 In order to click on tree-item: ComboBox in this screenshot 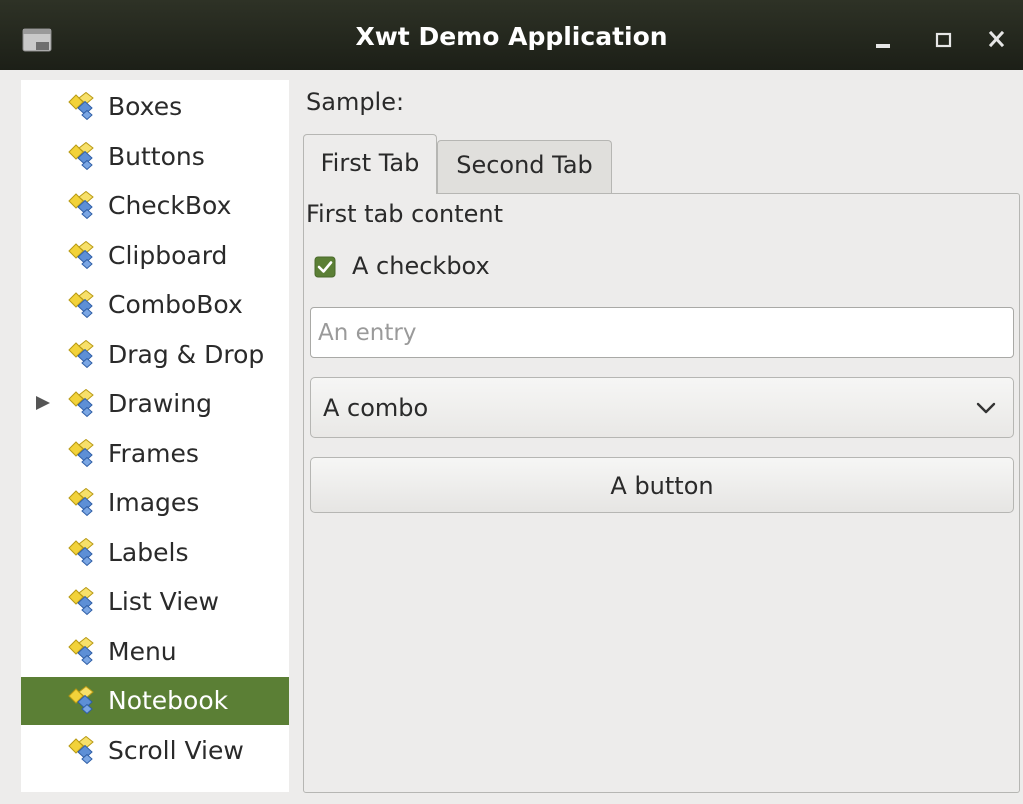, I will do `click(155, 305)`.